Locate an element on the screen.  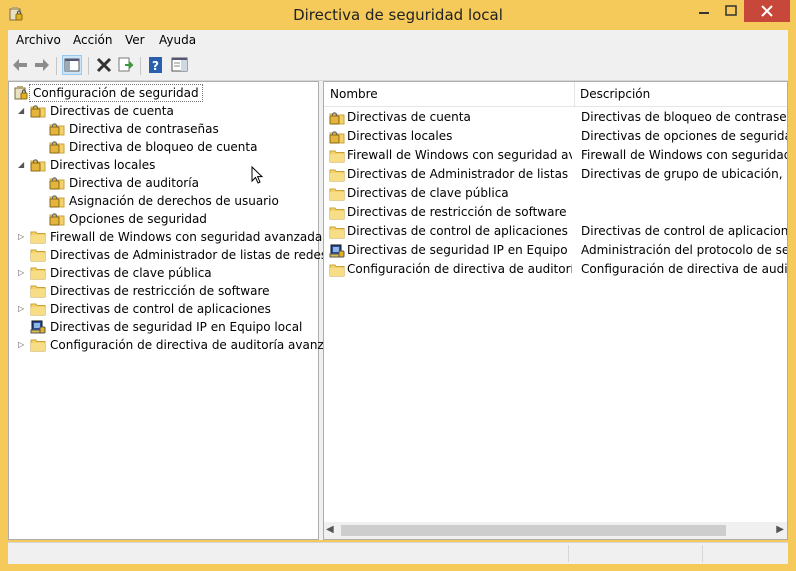
title-bar: Directiva de seguridad local is located at coordinates (398, 15).